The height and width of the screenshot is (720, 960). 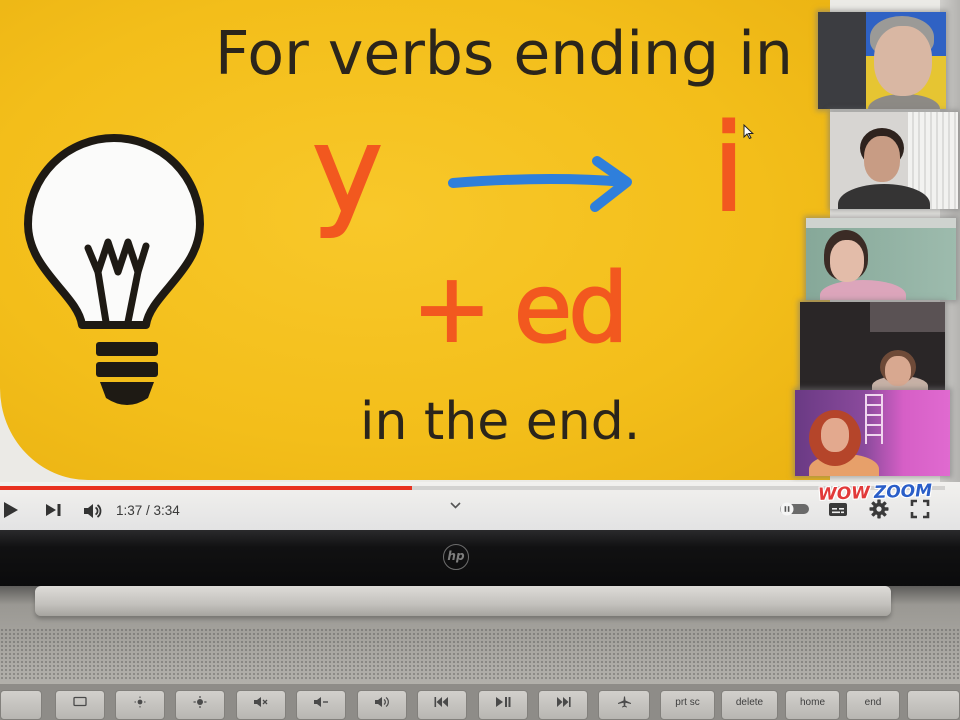 I want to click on volume-icon, so click(x=92, y=511).